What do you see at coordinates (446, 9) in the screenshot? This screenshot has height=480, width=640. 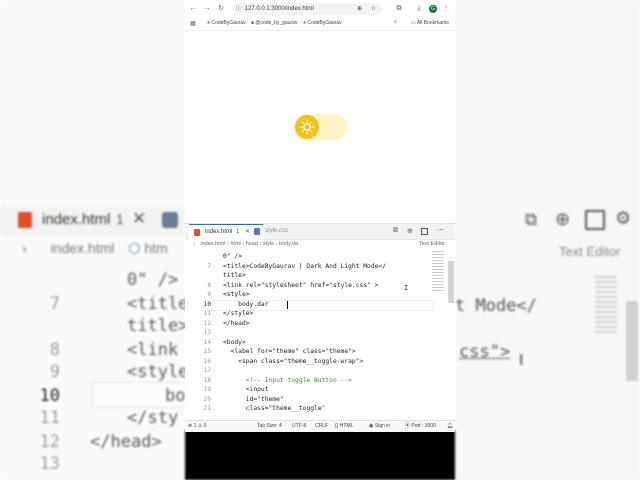 I see `menu-icon: ⋮` at bounding box center [446, 9].